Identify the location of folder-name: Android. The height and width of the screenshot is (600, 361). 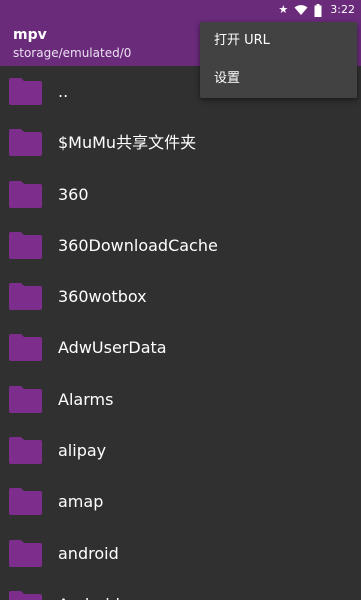
(89, 589).